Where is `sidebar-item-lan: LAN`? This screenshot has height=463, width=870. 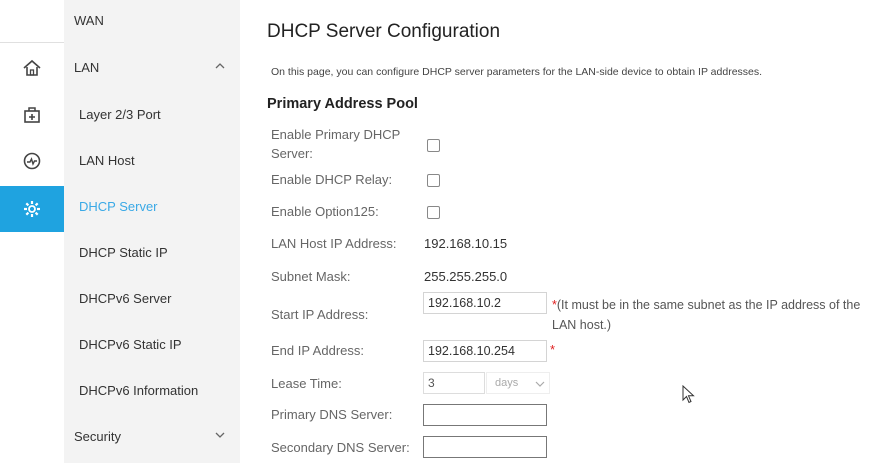 sidebar-item-lan: LAN is located at coordinates (157, 67).